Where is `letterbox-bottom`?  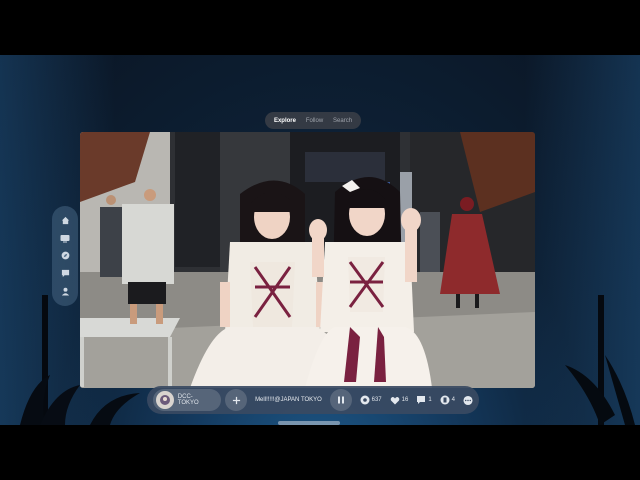
letterbox-bottom is located at coordinates (320, 452).